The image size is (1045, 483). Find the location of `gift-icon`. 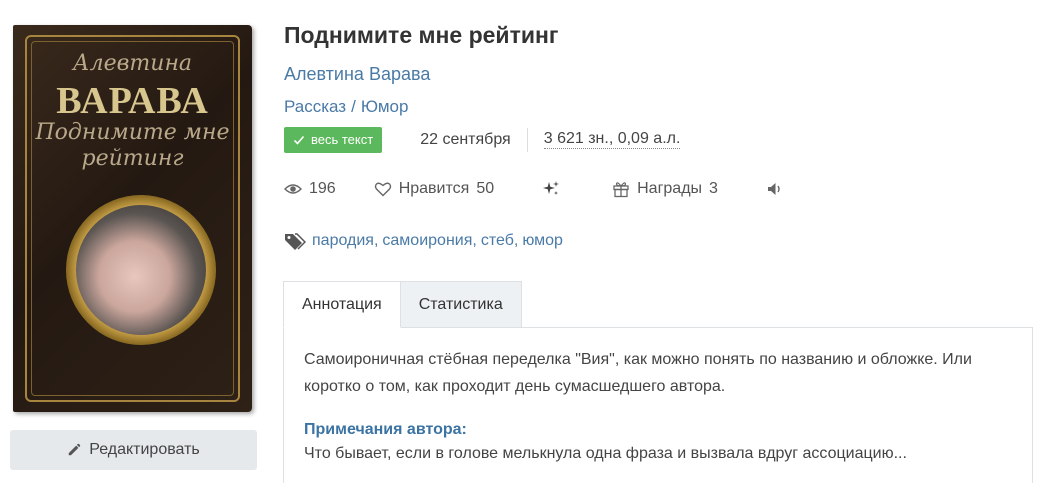

gift-icon is located at coordinates (621, 190).